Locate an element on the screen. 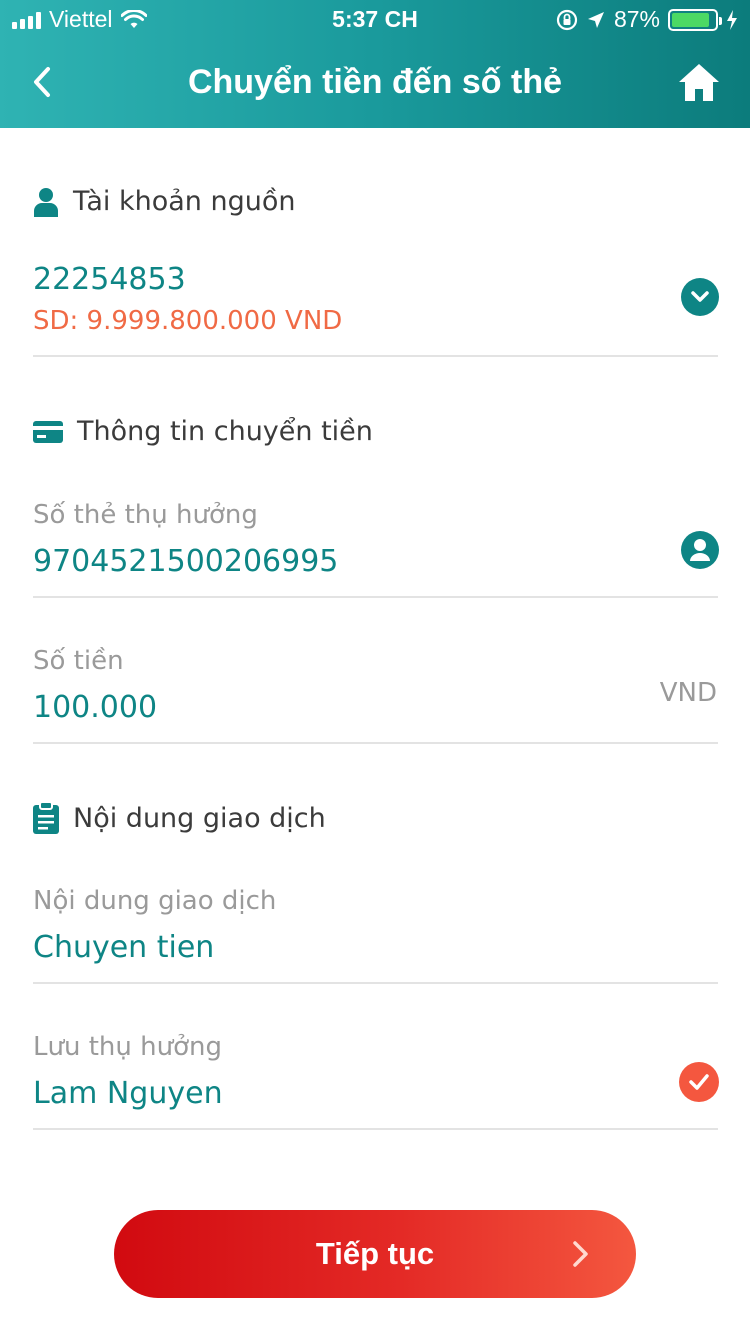 The image size is (750, 1334). save-beneficiary-label: Lưu thụ hưởng is located at coordinates (127, 1047).